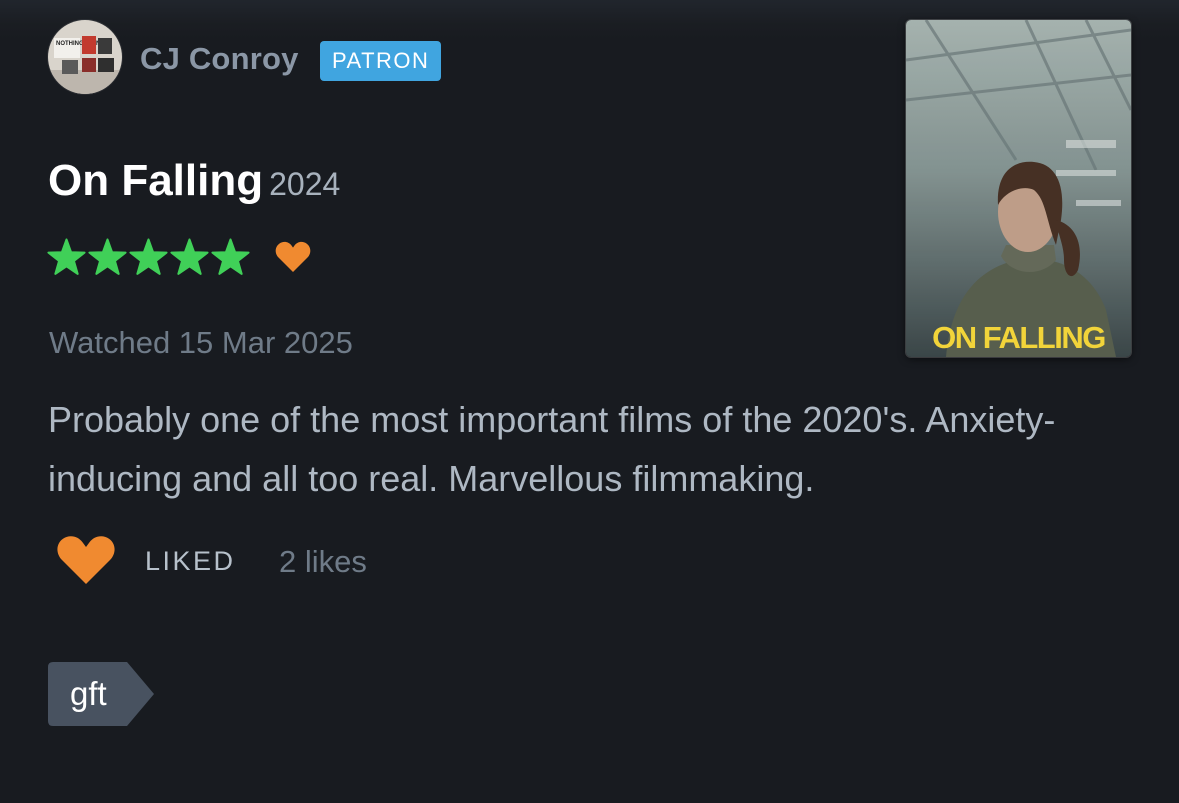 This screenshot has height=803, width=1179. What do you see at coordinates (381, 61) in the screenshot?
I see `patron-badge: PATRON` at bounding box center [381, 61].